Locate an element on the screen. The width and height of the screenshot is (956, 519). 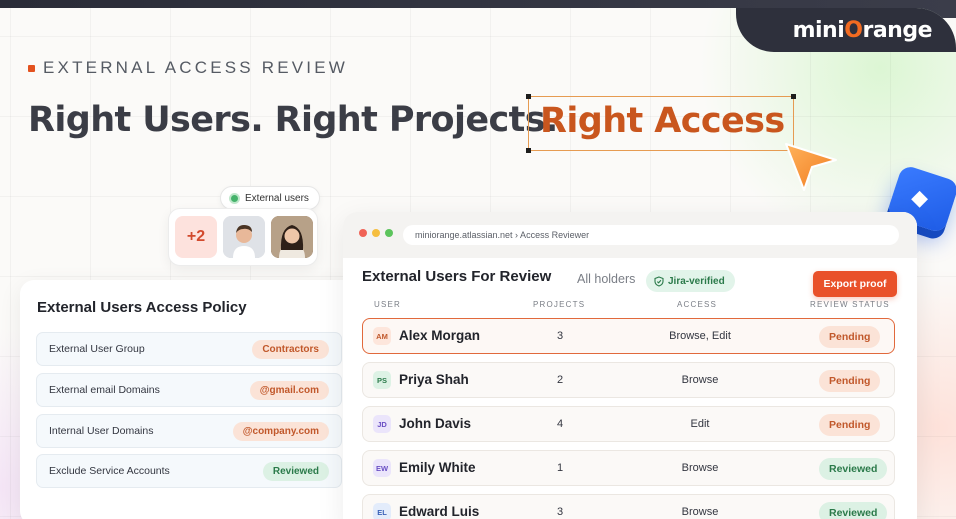
shield-check-icon is located at coordinates (659, 281).